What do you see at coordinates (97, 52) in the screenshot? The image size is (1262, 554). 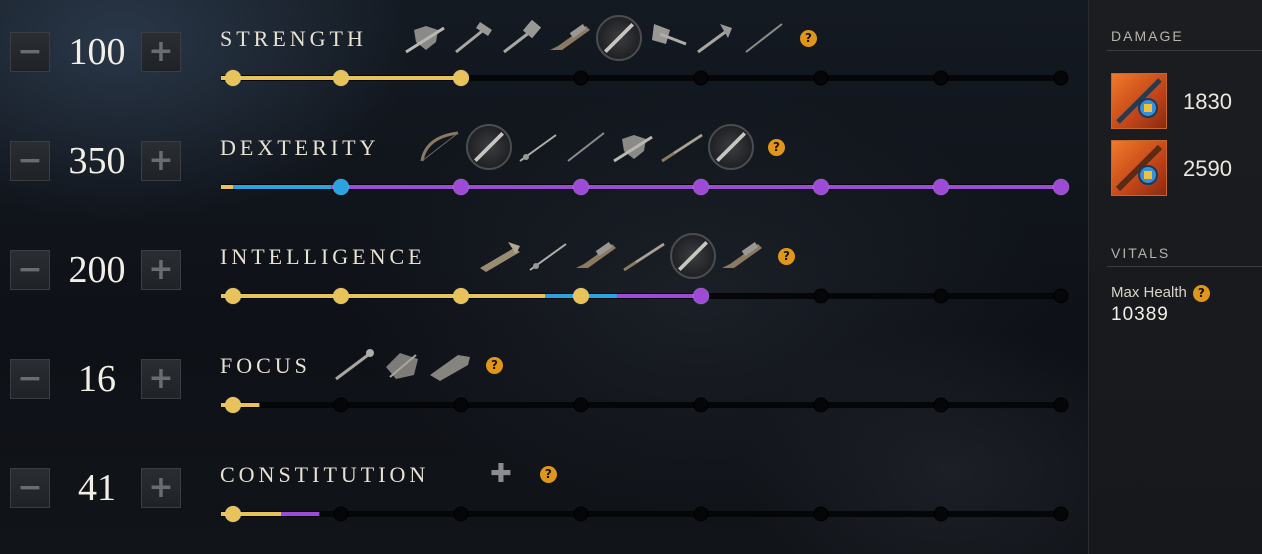 I see `strength-value: 100` at bounding box center [97, 52].